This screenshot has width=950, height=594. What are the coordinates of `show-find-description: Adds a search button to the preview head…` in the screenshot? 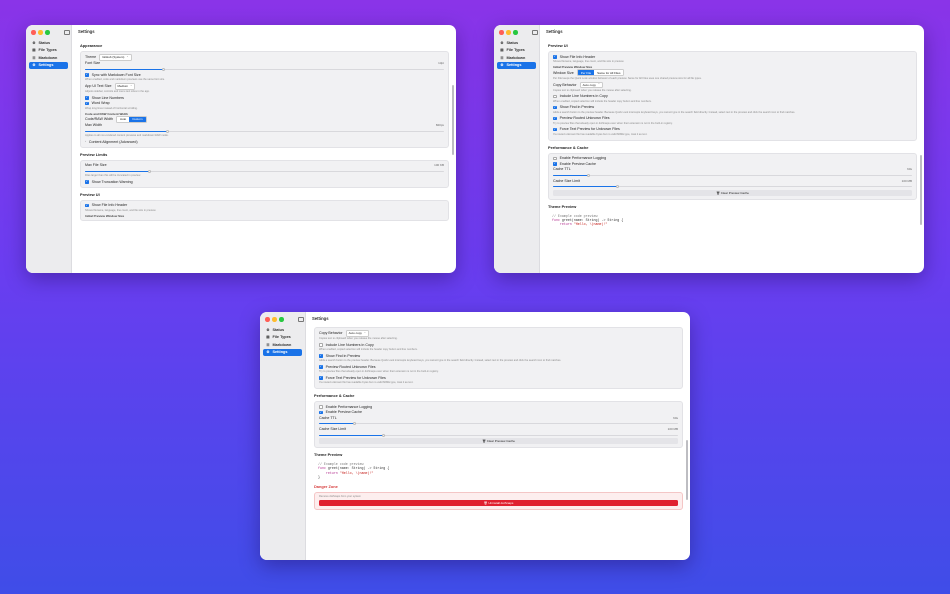 It's located at (440, 361).